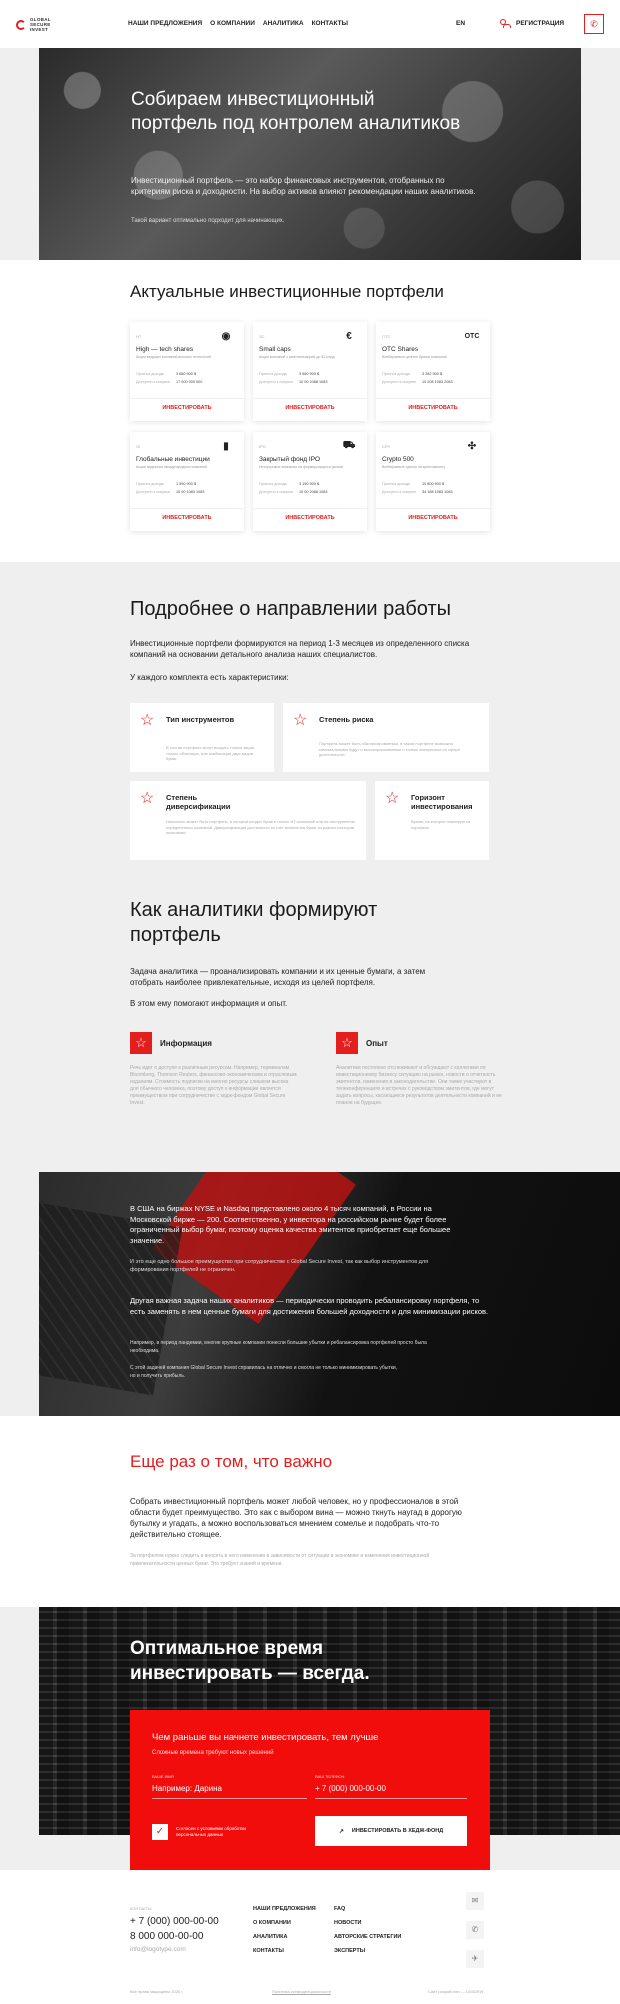  What do you see at coordinates (158, 1949) in the screenshot?
I see `footer-email: info@logotype.com` at bounding box center [158, 1949].